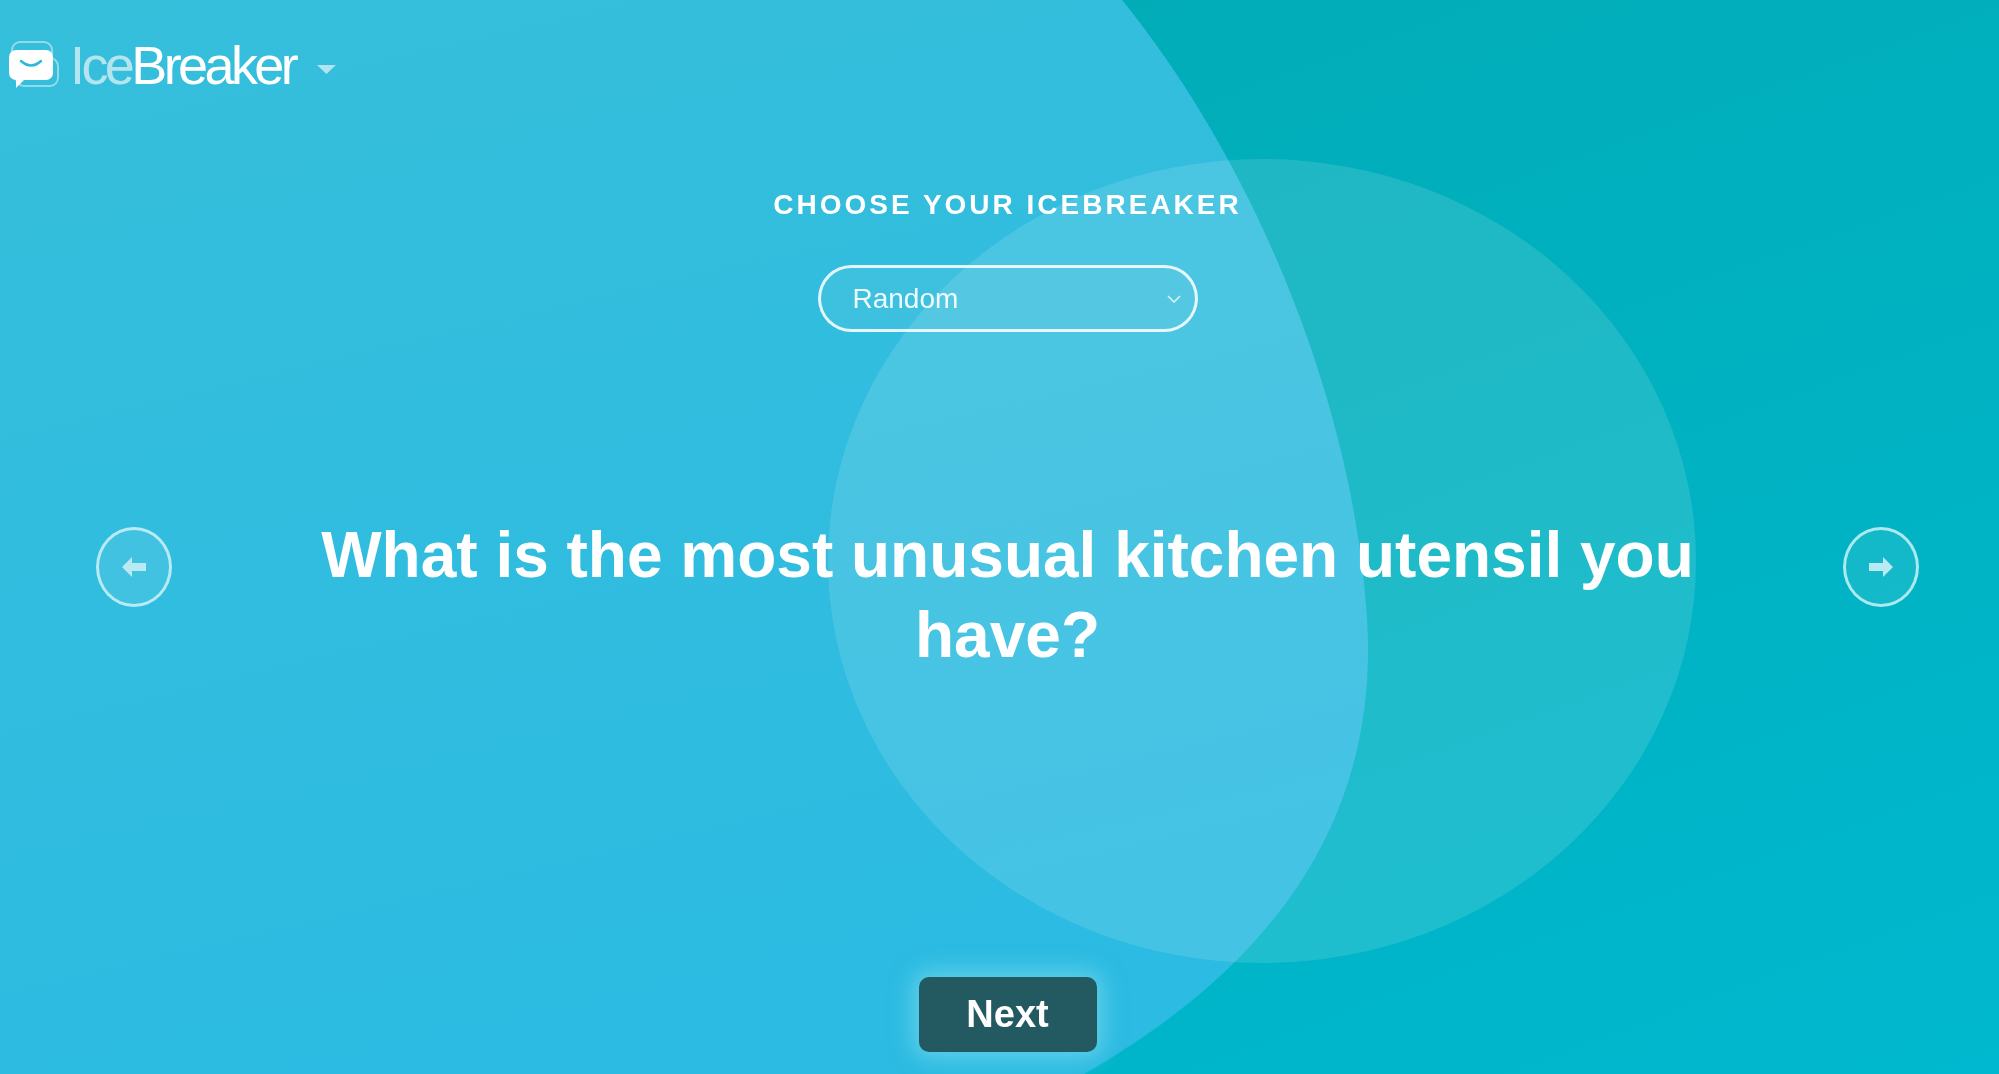 The width and height of the screenshot is (1999, 1074). I want to click on arrow-right-icon, so click(1881, 567).